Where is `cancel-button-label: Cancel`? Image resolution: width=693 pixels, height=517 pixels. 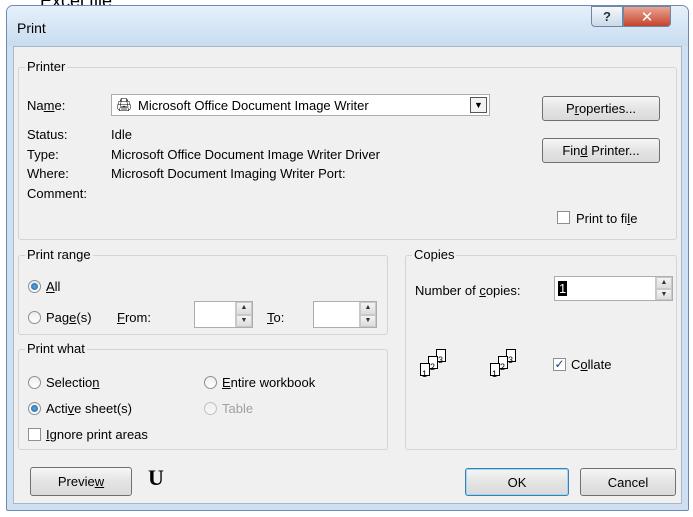
cancel-button-label: Cancel is located at coordinates (628, 482).